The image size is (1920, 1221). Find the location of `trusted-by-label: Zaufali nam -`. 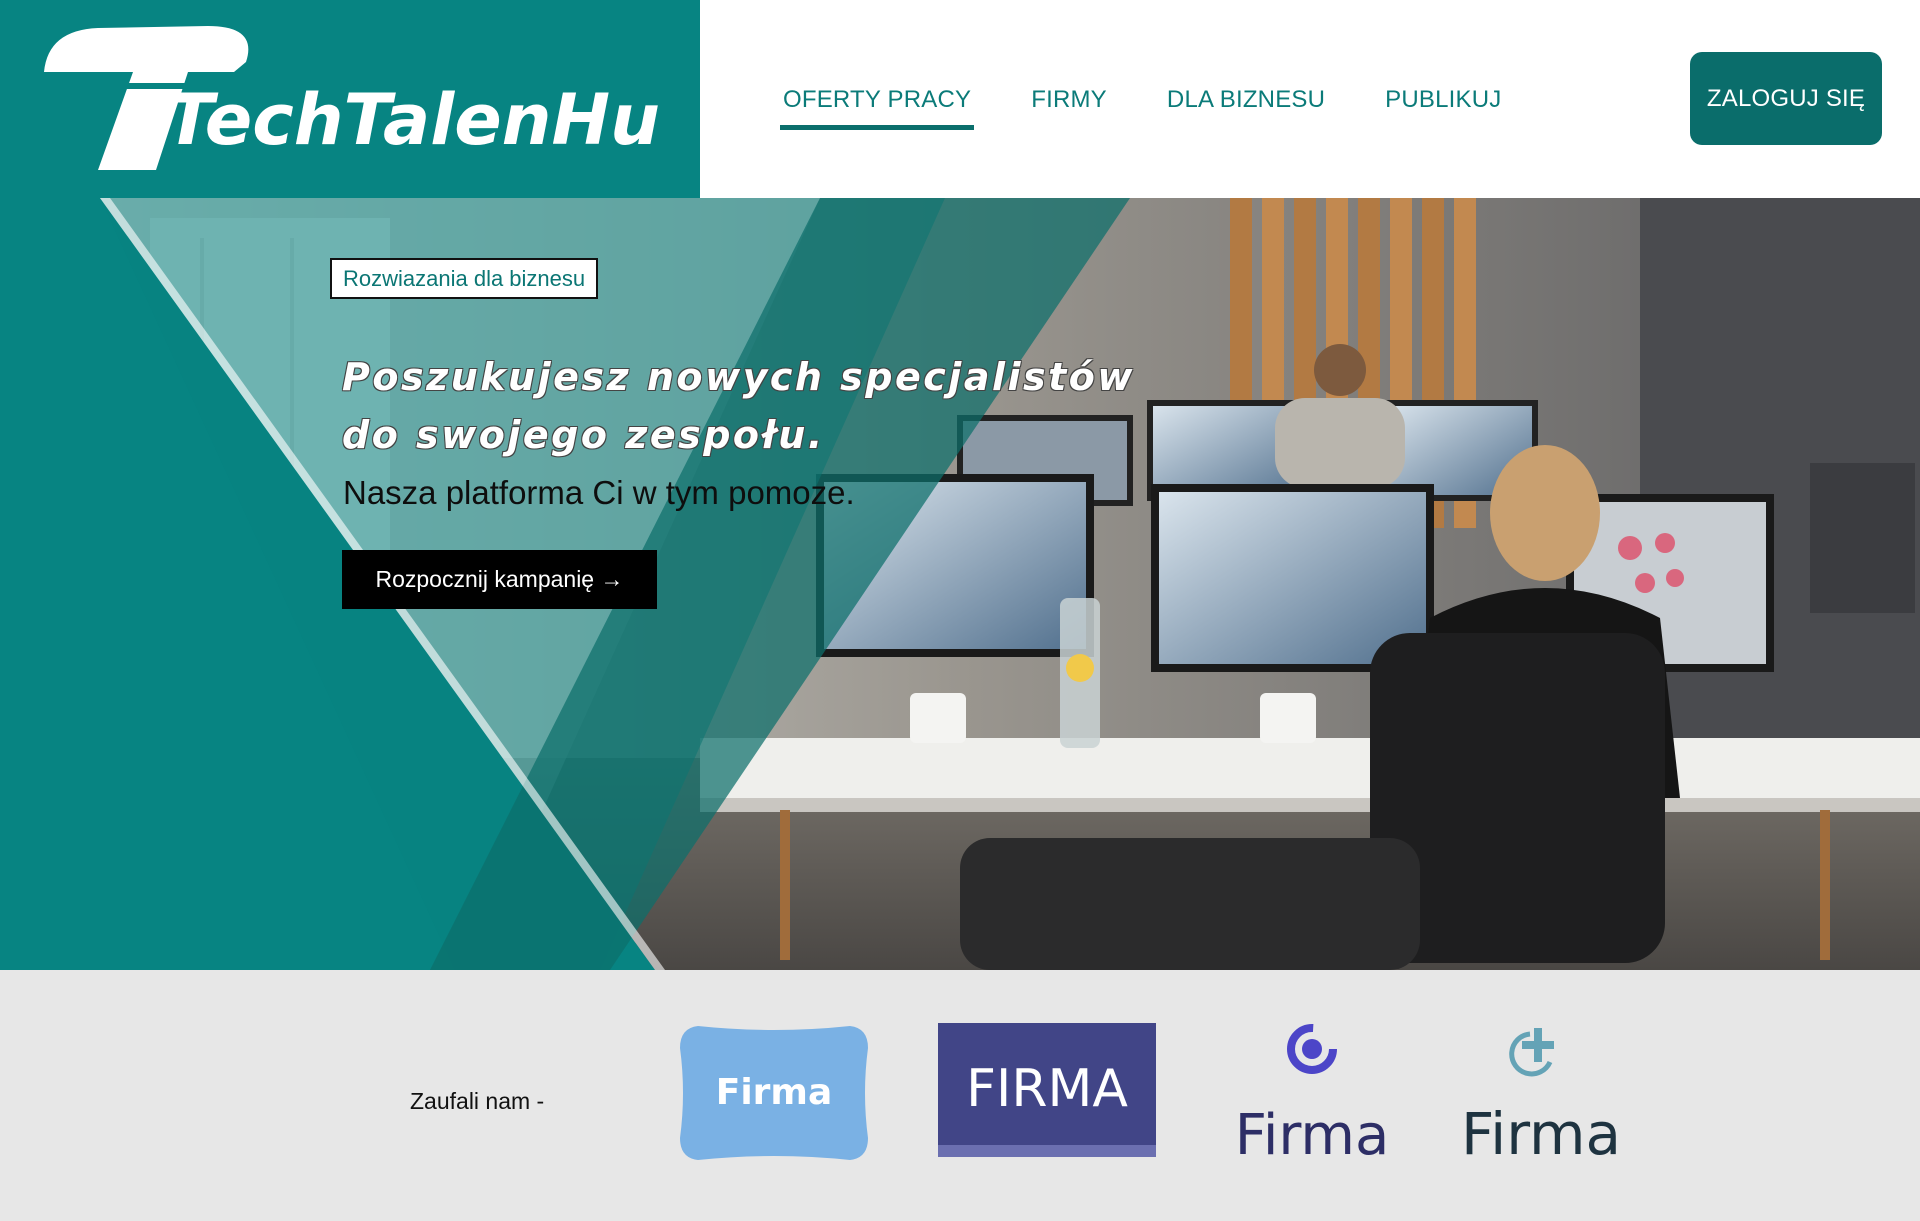

trusted-by-label: Zaufali nam - is located at coordinates (477, 1101).